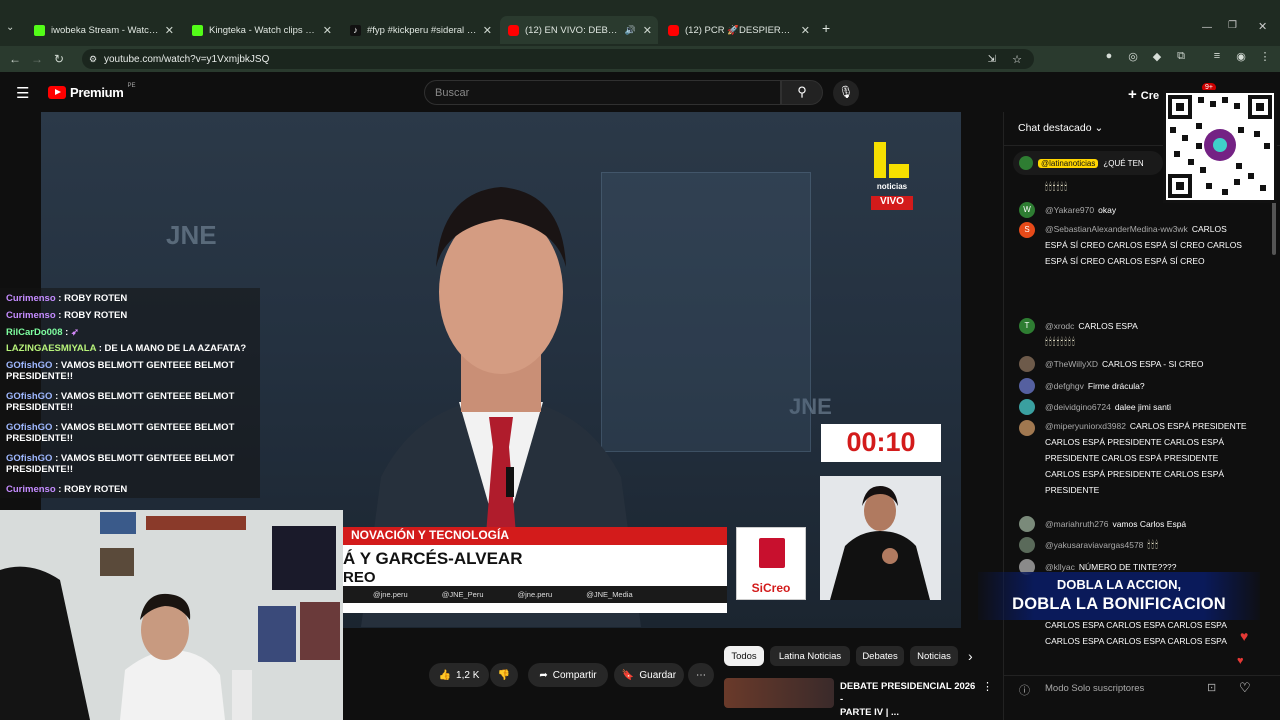 Image resolution: width=1280 pixels, height=720 pixels. What do you see at coordinates (987, 686) in the screenshot?
I see `related-more-icon: ⋮` at bounding box center [987, 686].